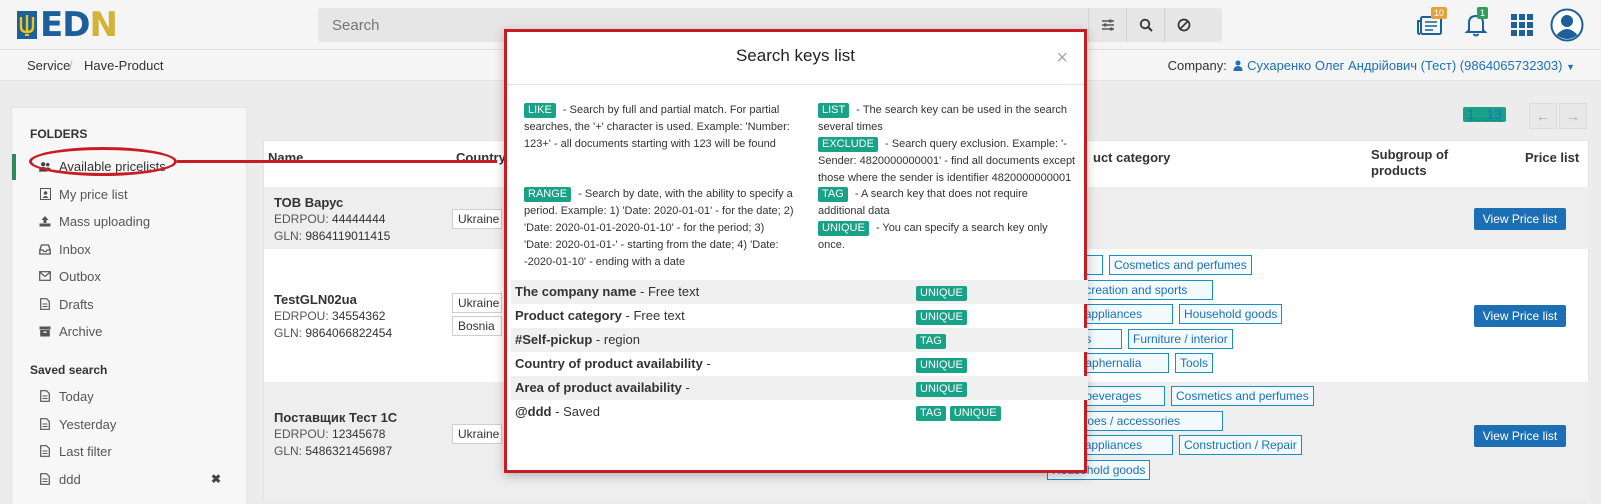 Image resolution: width=1601 pixels, height=504 pixels. Describe the element at coordinates (1528, 118) in the screenshot. I see `pagination: 1...13 ← →` at that location.